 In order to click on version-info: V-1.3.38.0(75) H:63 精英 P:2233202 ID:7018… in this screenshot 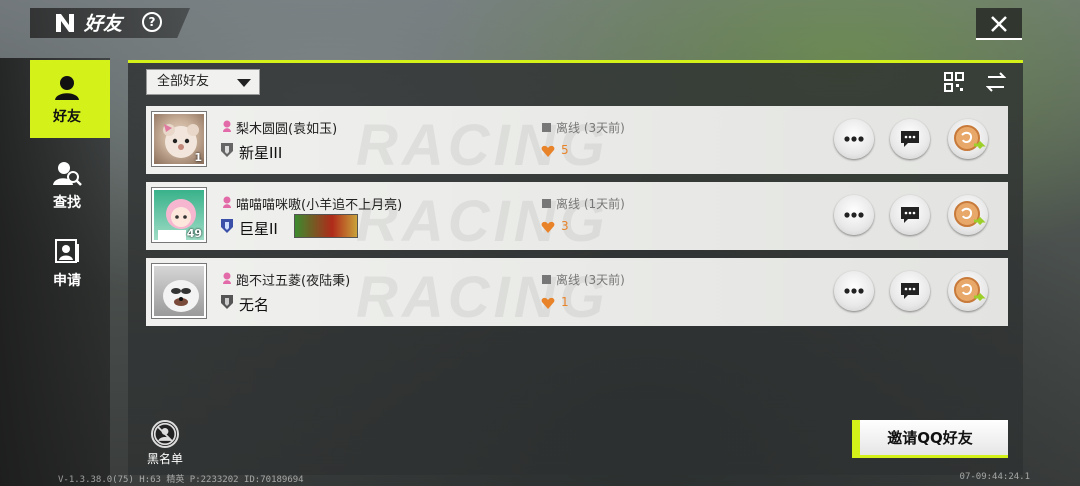, I will do `click(181, 480)`.